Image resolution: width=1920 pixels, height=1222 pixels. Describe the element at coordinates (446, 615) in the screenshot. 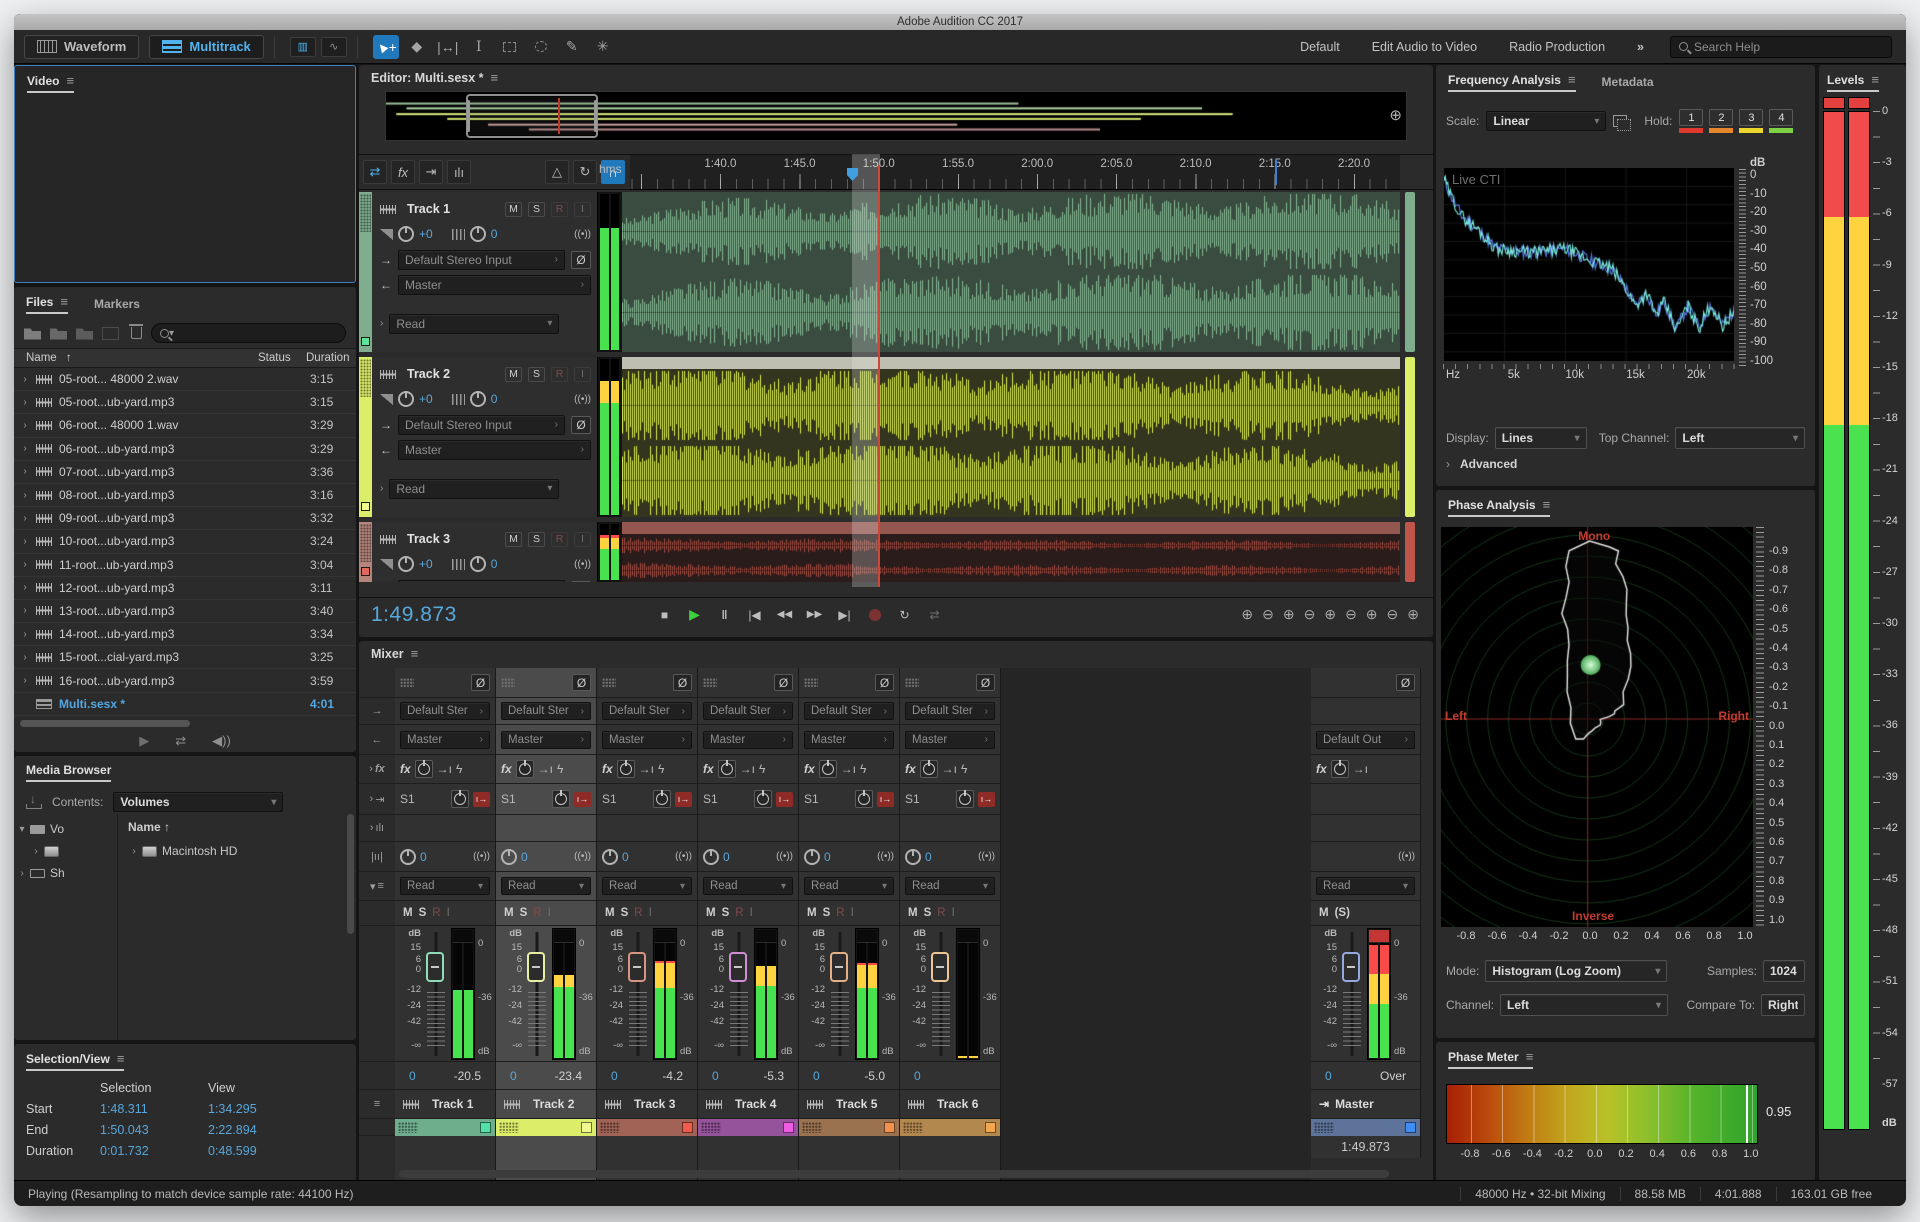

I see `transport-time-display: 1:49.873` at that location.